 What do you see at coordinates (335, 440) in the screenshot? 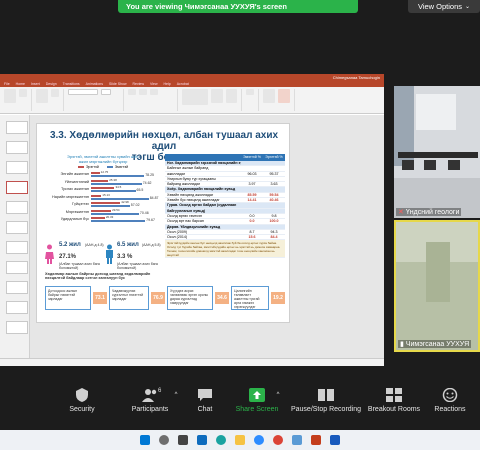
I see `word-icon` at bounding box center [335, 440].